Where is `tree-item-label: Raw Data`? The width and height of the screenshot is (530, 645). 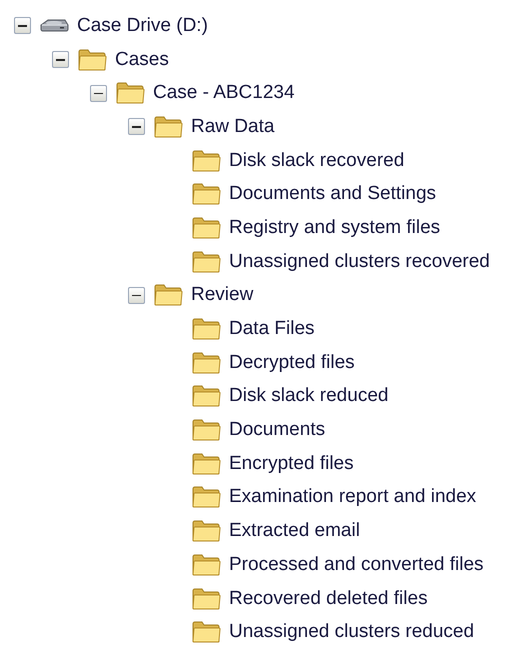
tree-item-label: Raw Data is located at coordinates (232, 127).